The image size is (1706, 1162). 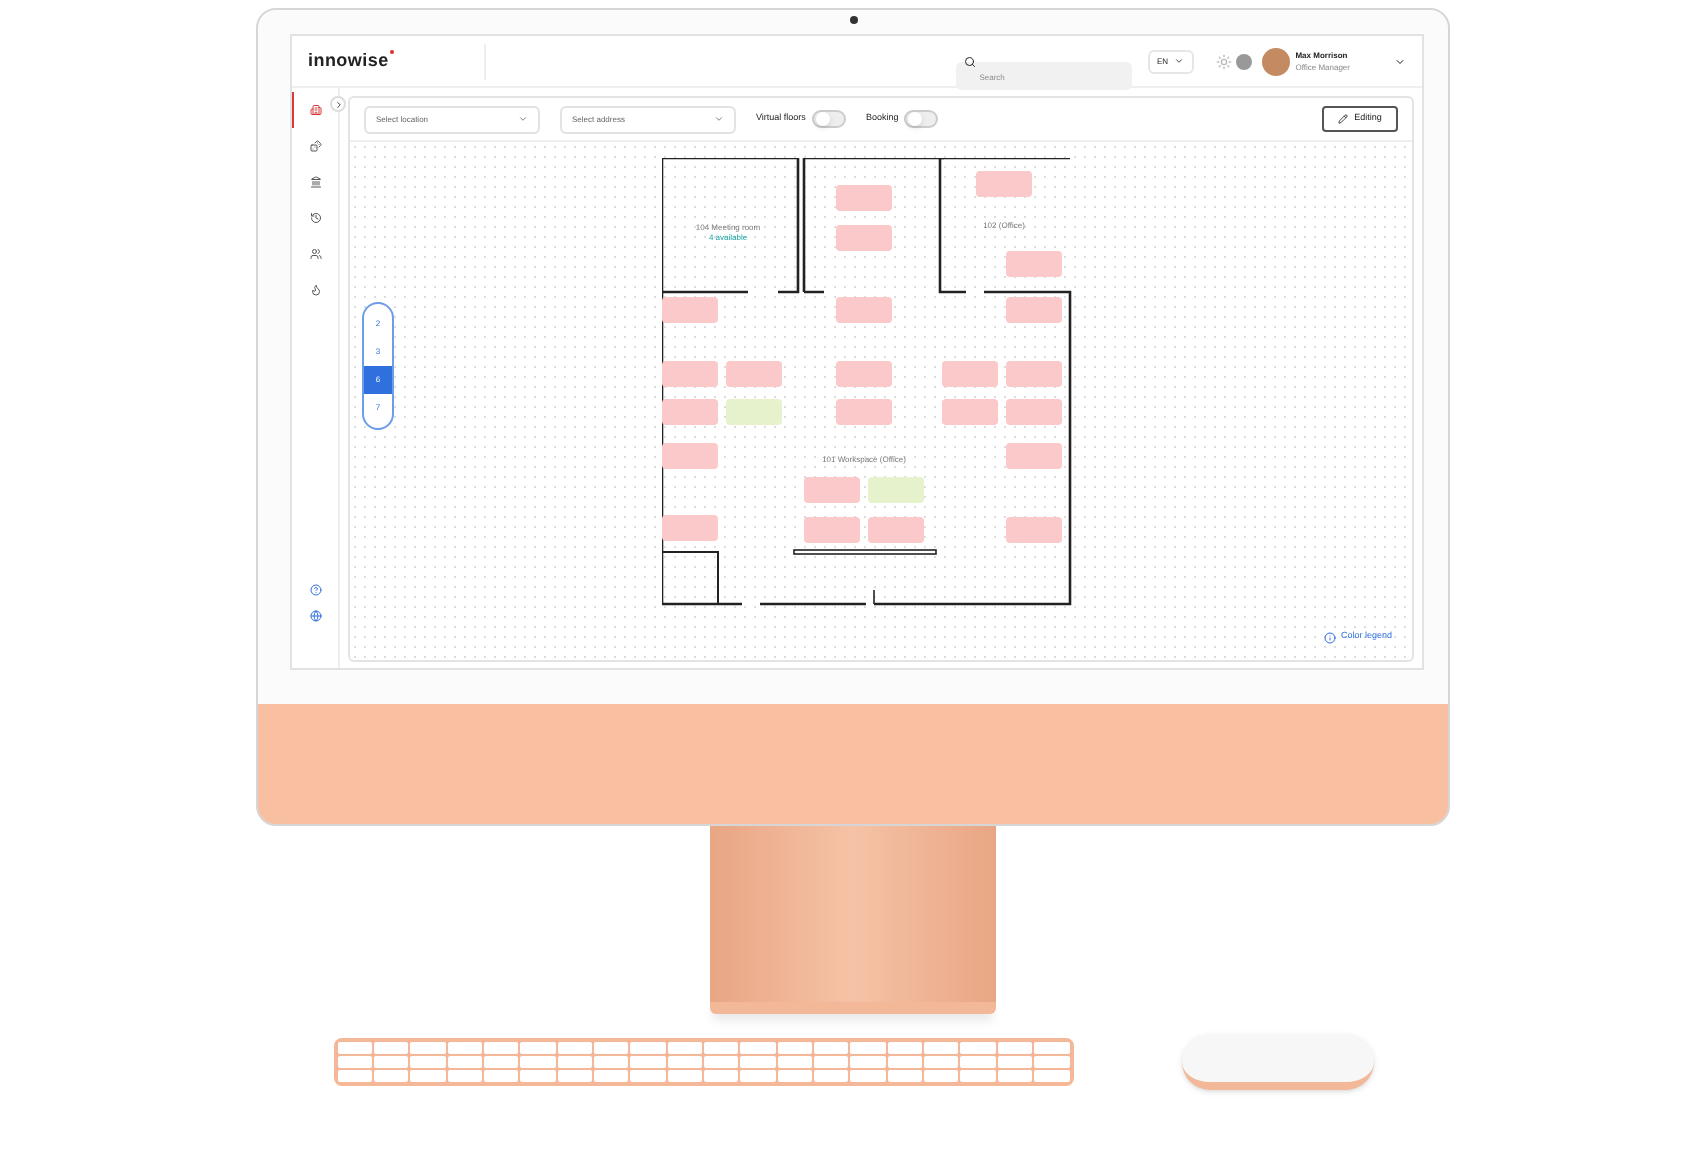 I want to click on theme-knob-icon, so click(x=1243, y=61).